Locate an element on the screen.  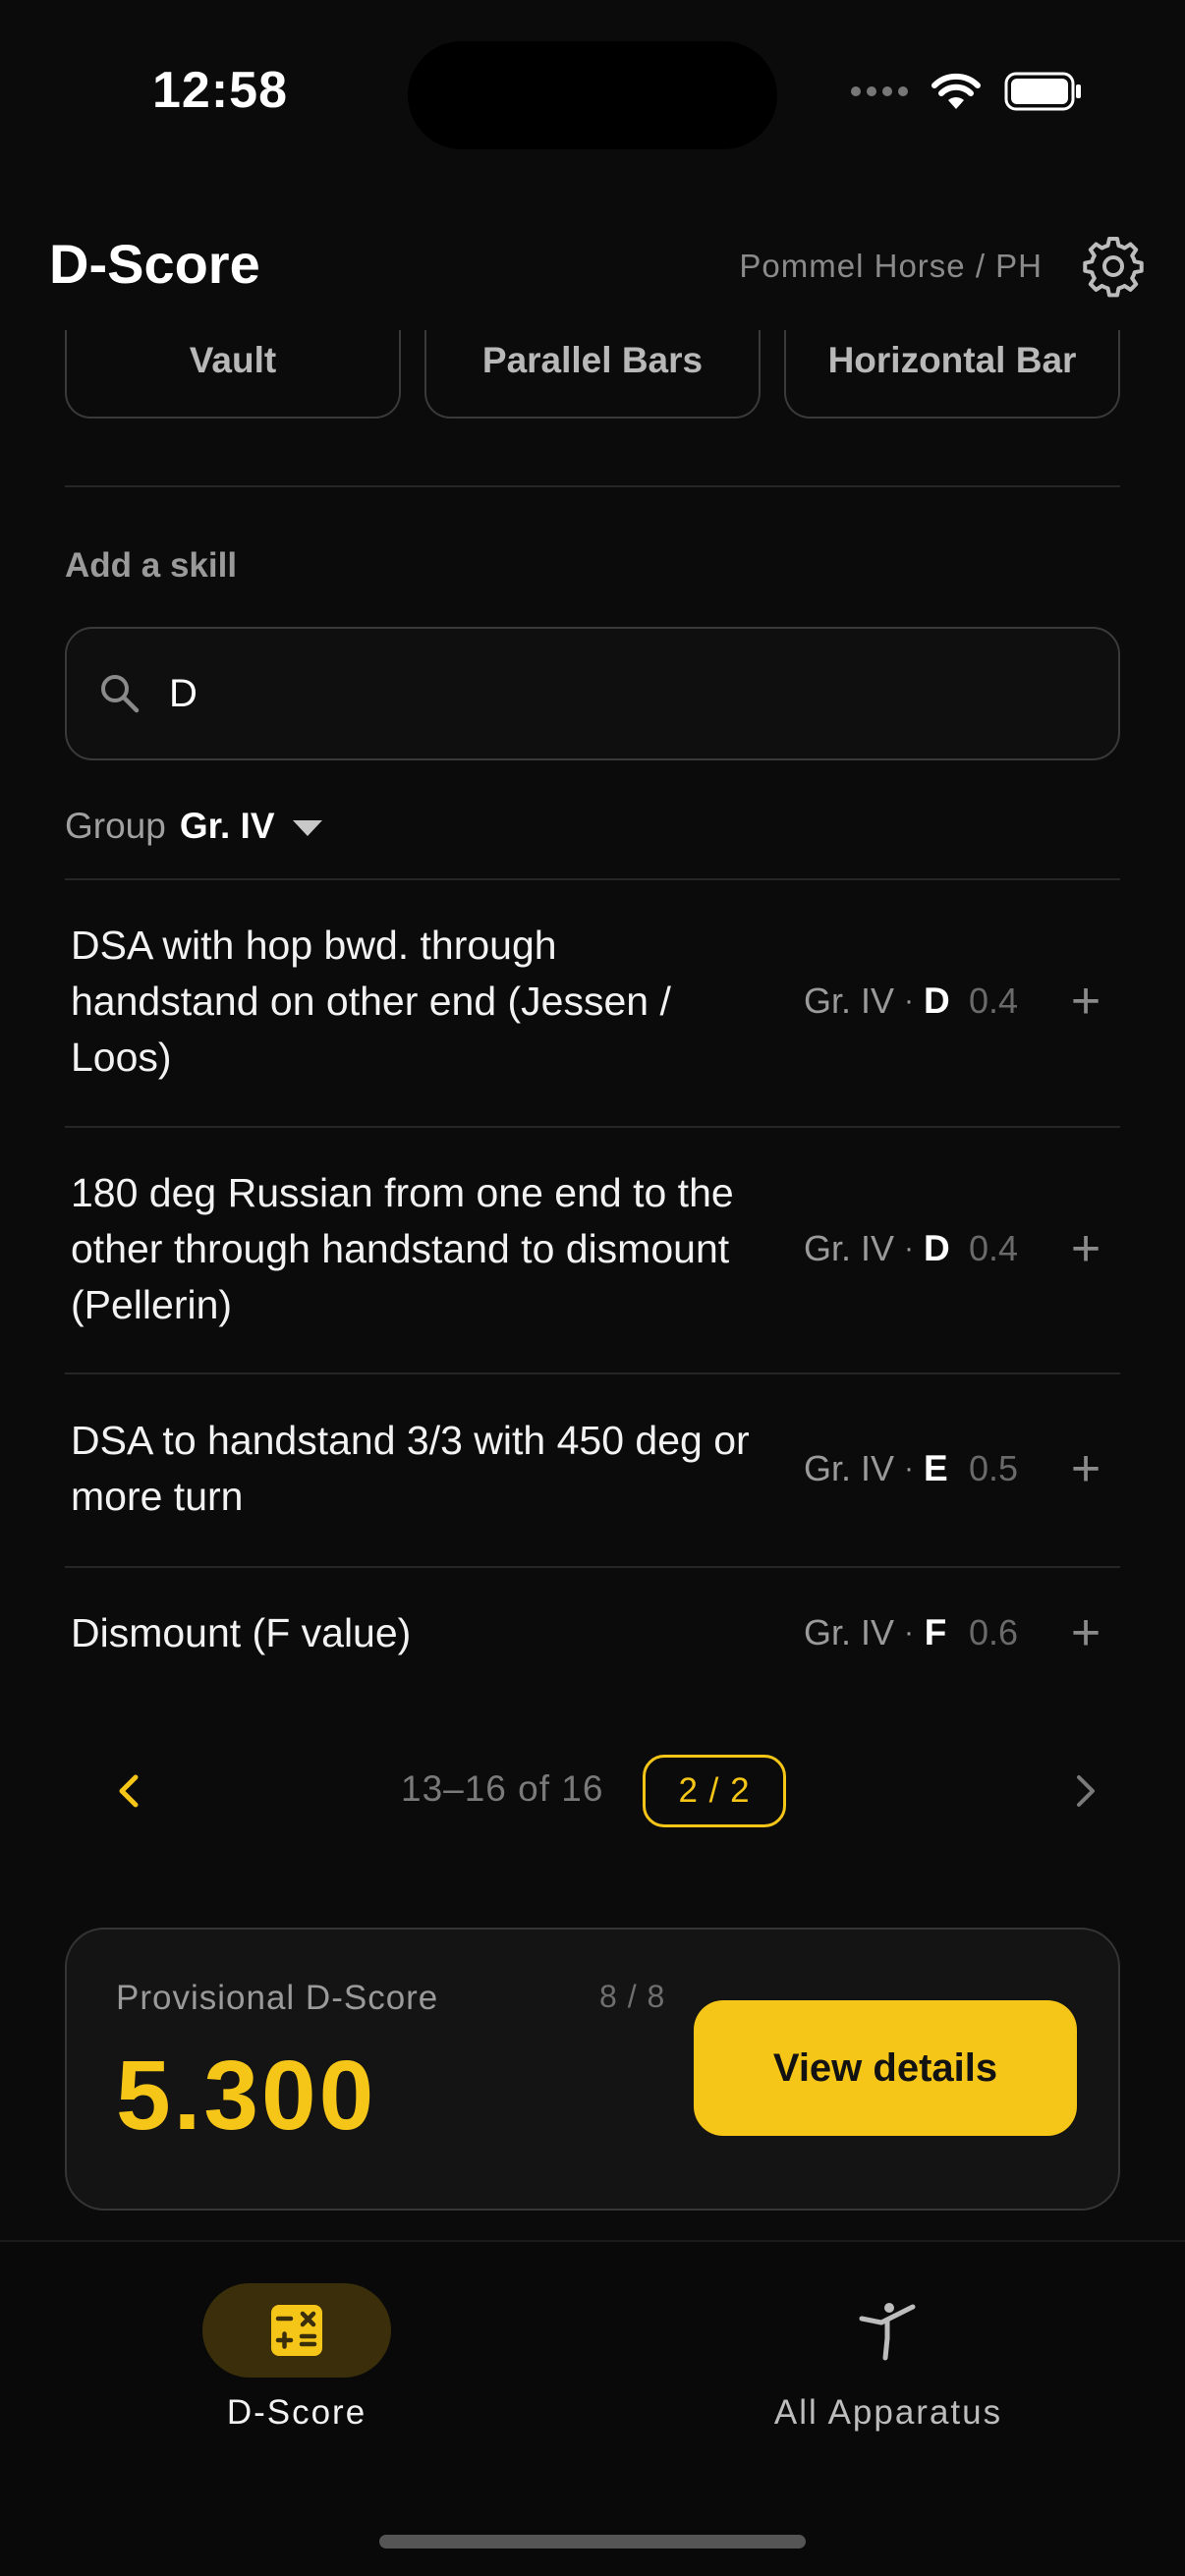
skill-search-box is located at coordinates (592, 693).